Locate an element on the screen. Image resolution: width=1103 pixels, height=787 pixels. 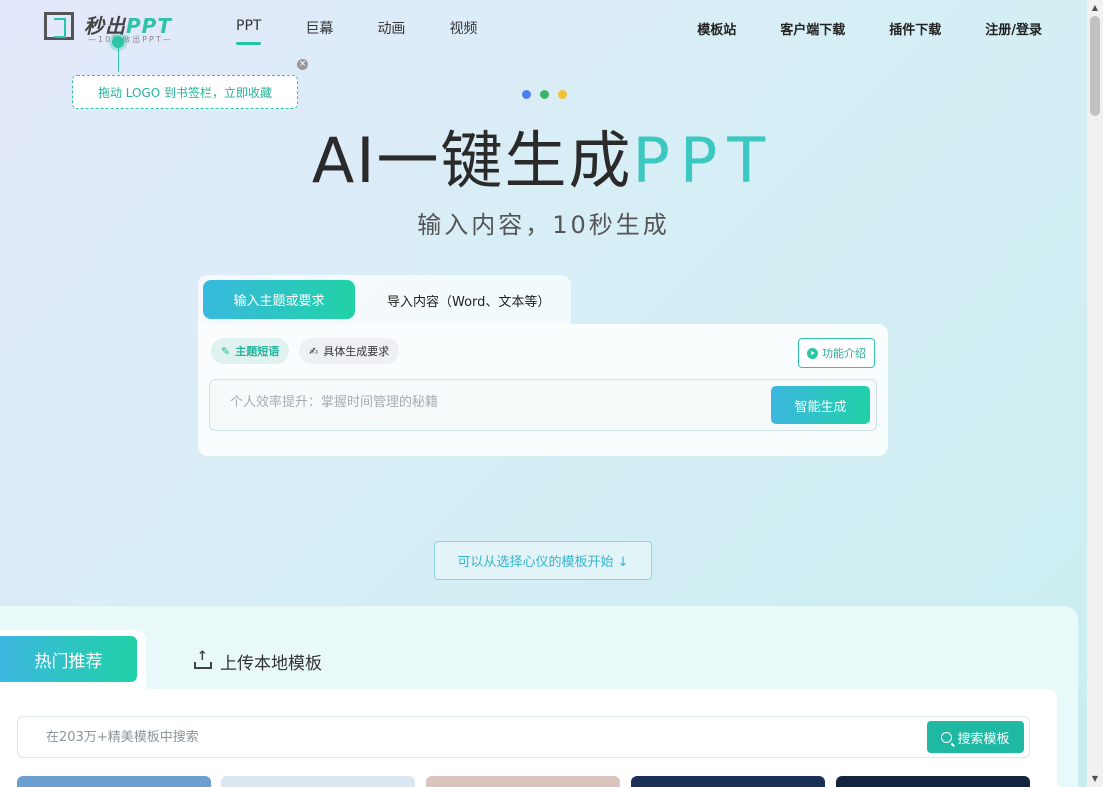
decorative-dots is located at coordinates (544, 94).